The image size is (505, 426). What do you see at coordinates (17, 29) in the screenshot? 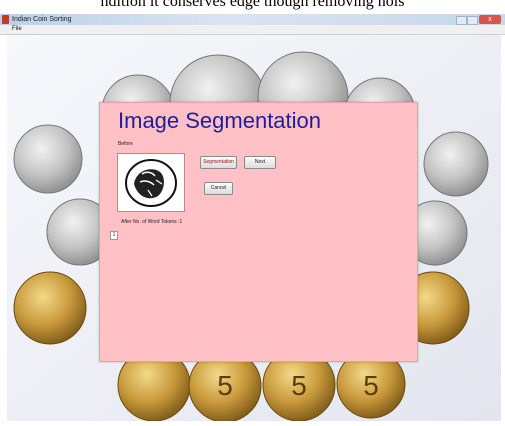
I see `menu-file: File` at bounding box center [17, 29].